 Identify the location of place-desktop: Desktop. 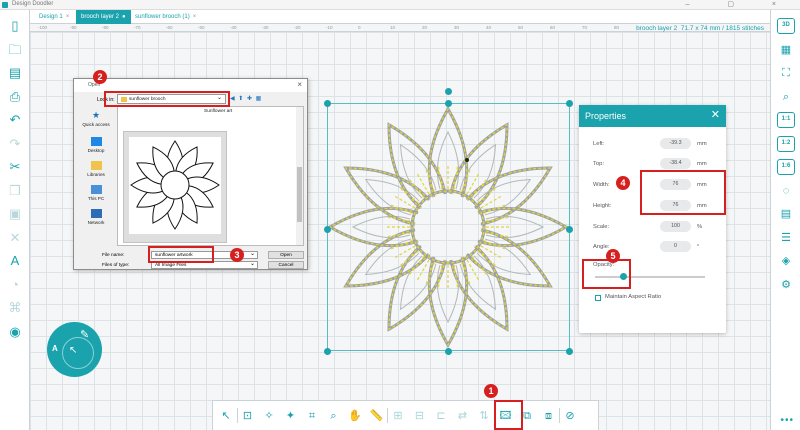
(96, 145).